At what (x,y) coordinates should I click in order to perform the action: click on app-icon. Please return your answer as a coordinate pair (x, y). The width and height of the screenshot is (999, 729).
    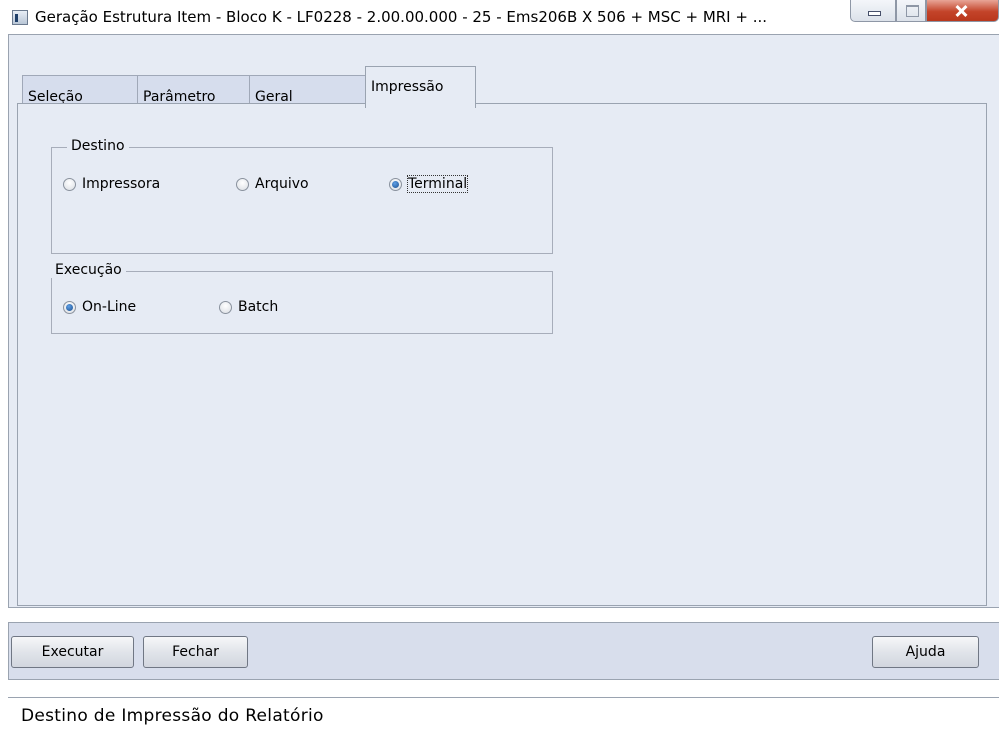
    Looking at the image, I should click on (20, 17).